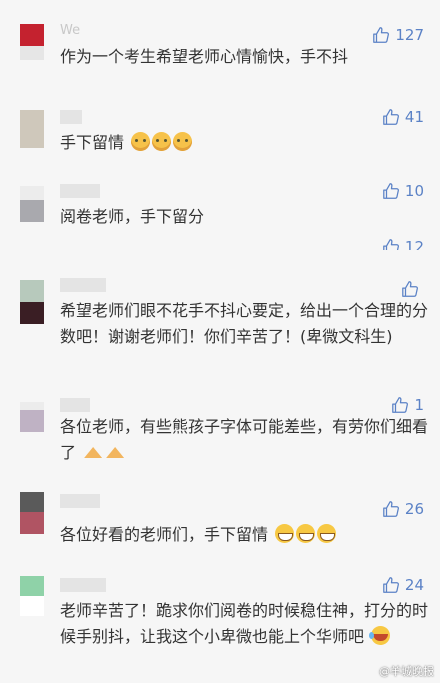 Image resolution: width=440 pixels, height=683 pixels. Describe the element at coordinates (406, 671) in the screenshot. I see `watermark: @羊城晚报` at that location.